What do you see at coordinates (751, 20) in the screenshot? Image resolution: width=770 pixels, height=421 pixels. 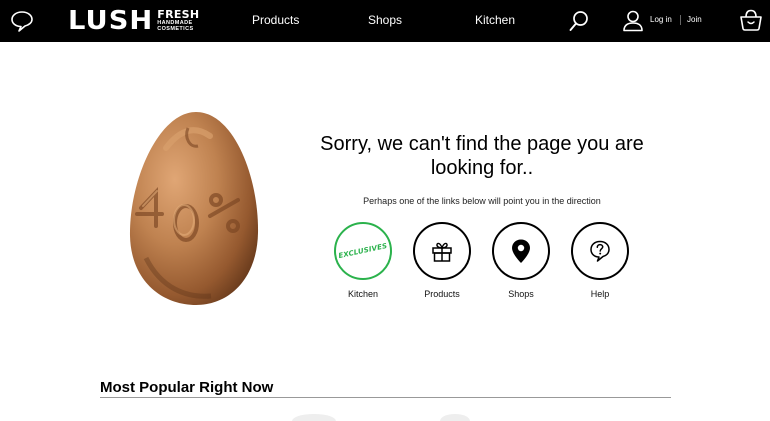 I see `basket-icon` at bounding box center [751, 20].